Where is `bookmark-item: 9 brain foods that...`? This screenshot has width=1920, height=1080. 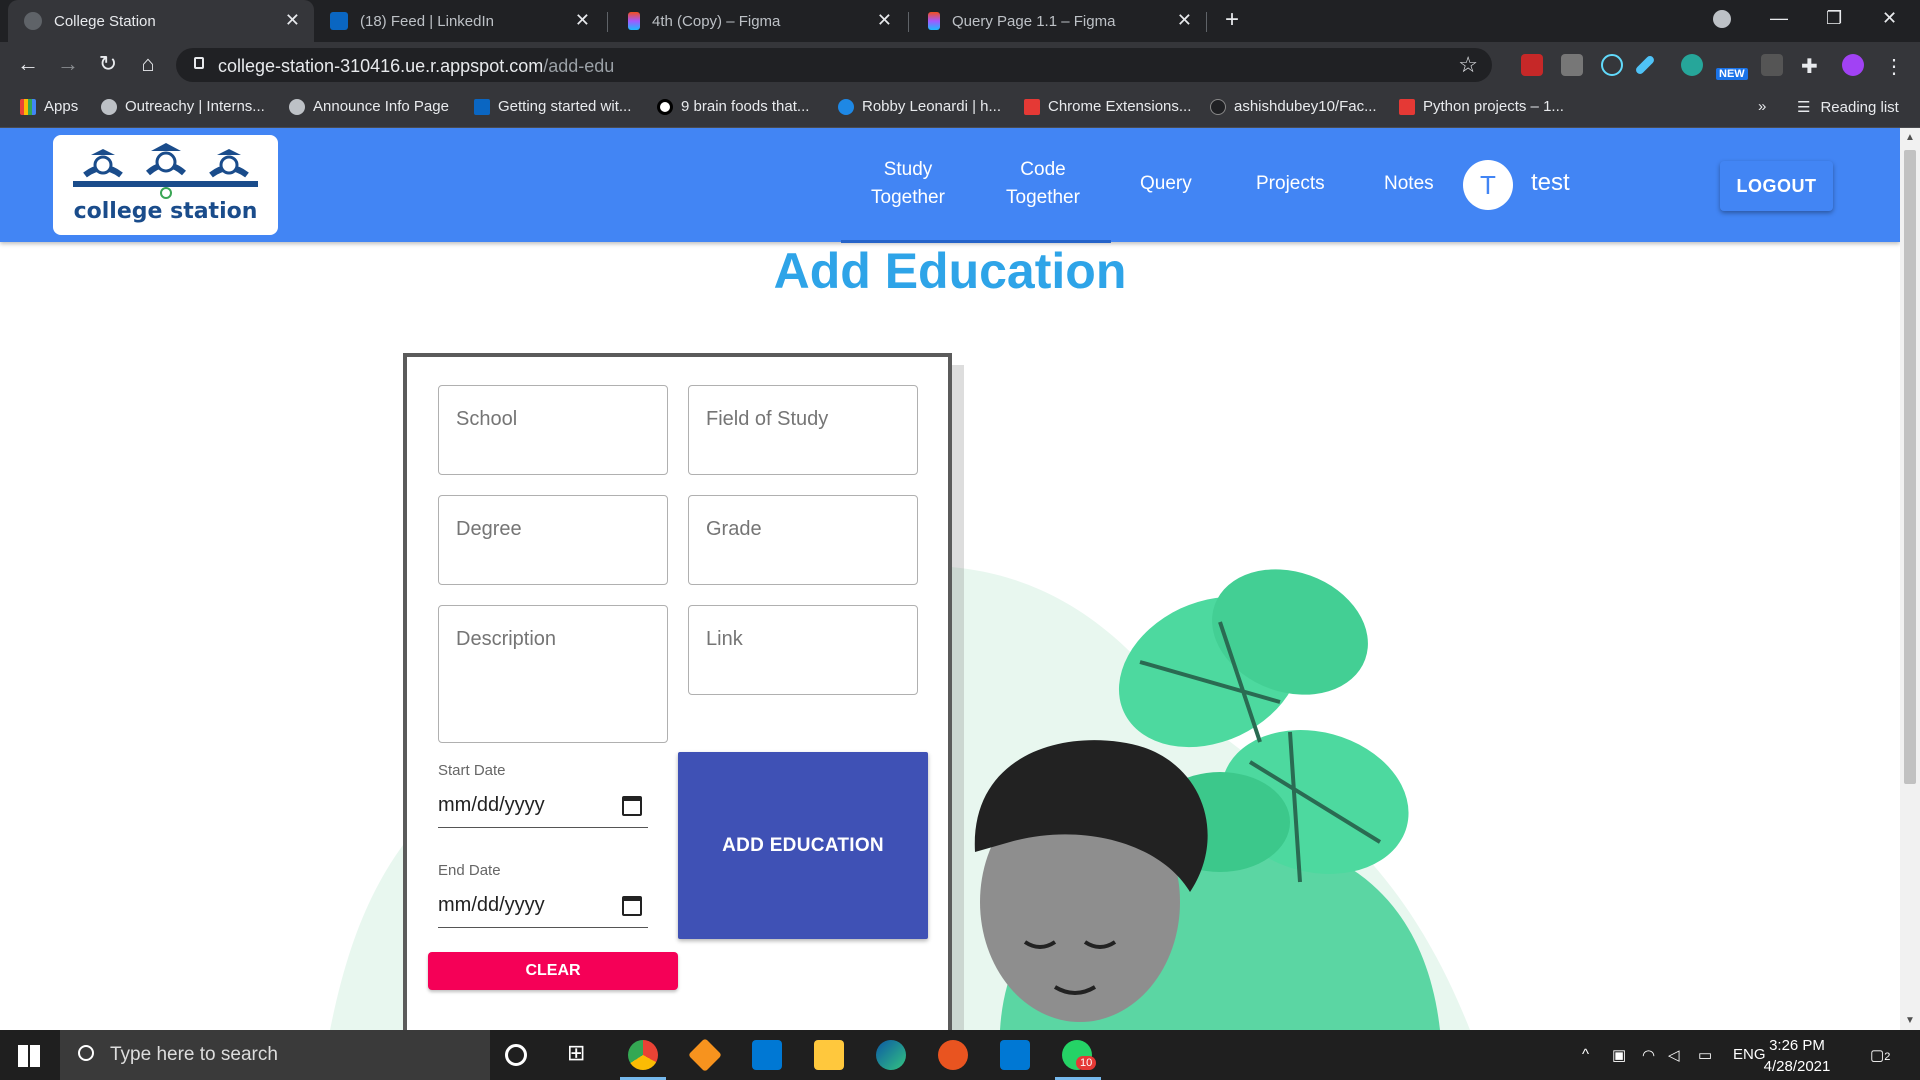 bookmark-item: 9 brain foods that... is located at coordinates (733, 106).